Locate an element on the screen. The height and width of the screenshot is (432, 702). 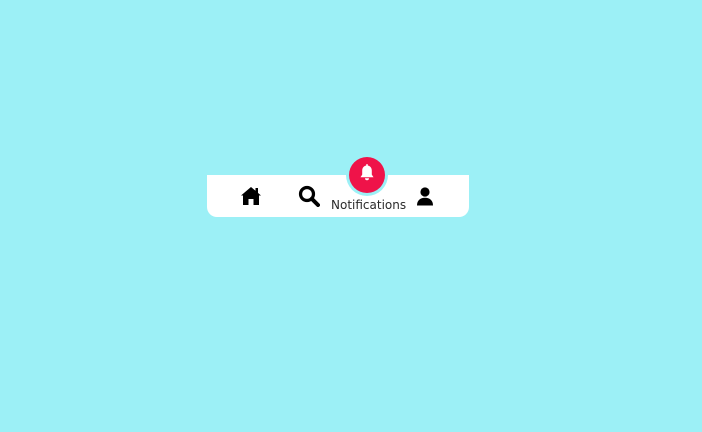
nav-item-search is located at coordinates (309, 196).